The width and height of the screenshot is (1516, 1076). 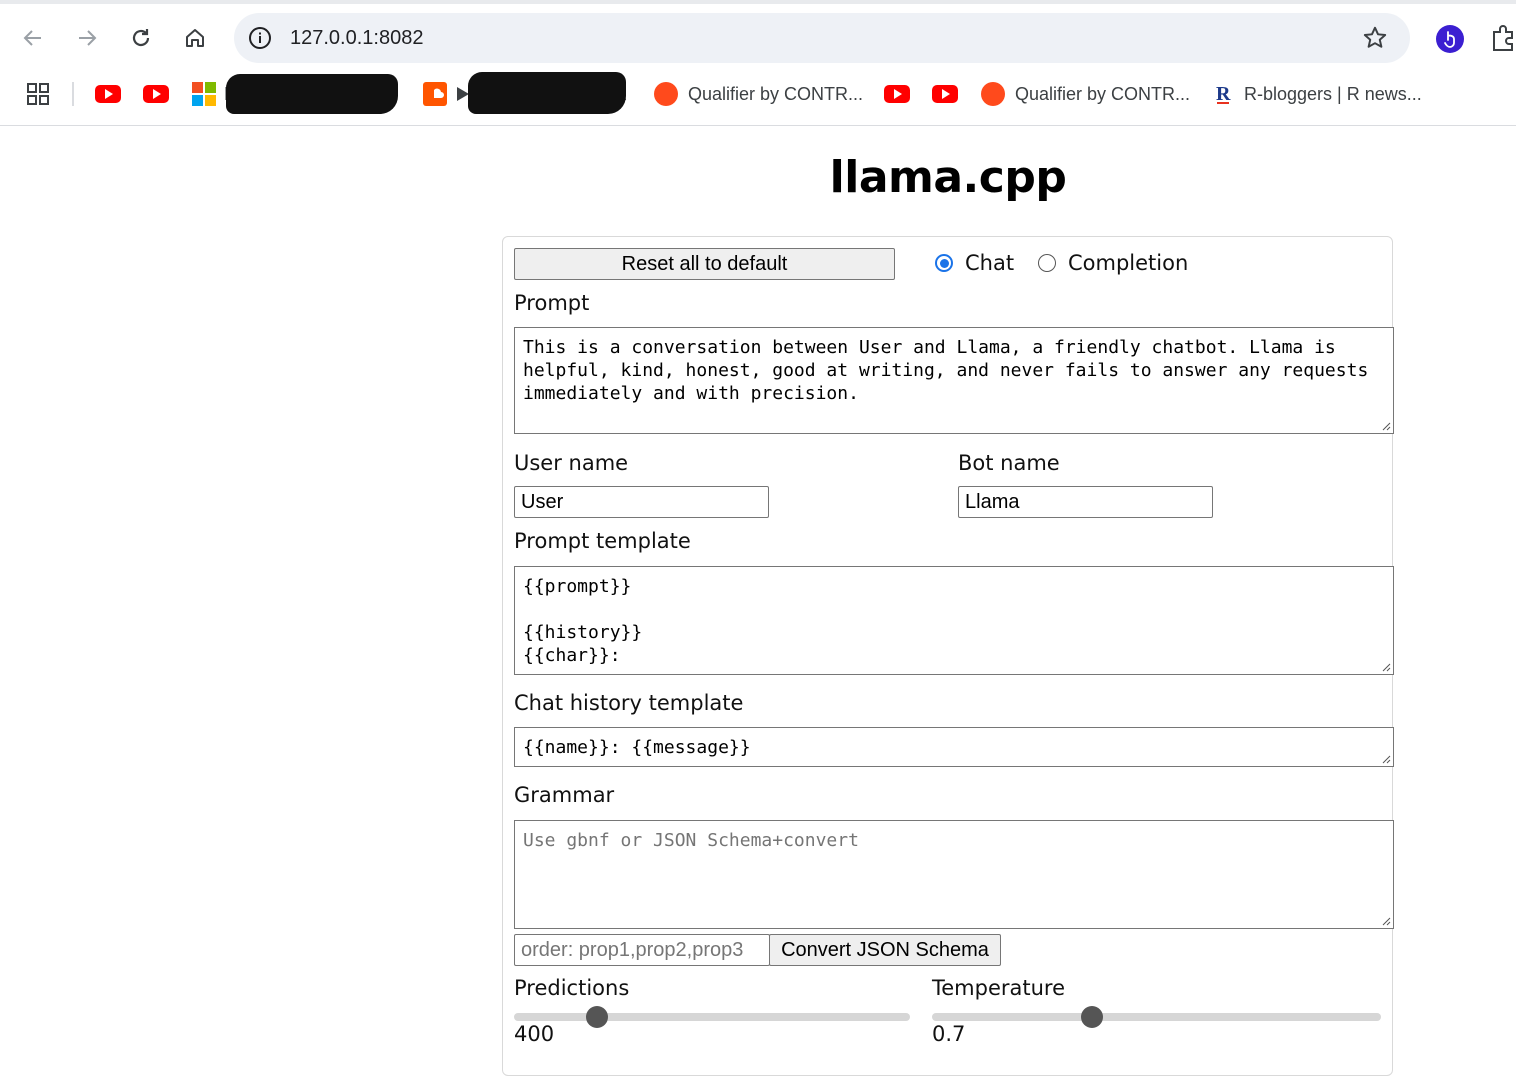 What do you see at coordinates (602, 541) in the screenshot?
I see `prompt-template-label: Prompt template` at bounding box center [602, 541].